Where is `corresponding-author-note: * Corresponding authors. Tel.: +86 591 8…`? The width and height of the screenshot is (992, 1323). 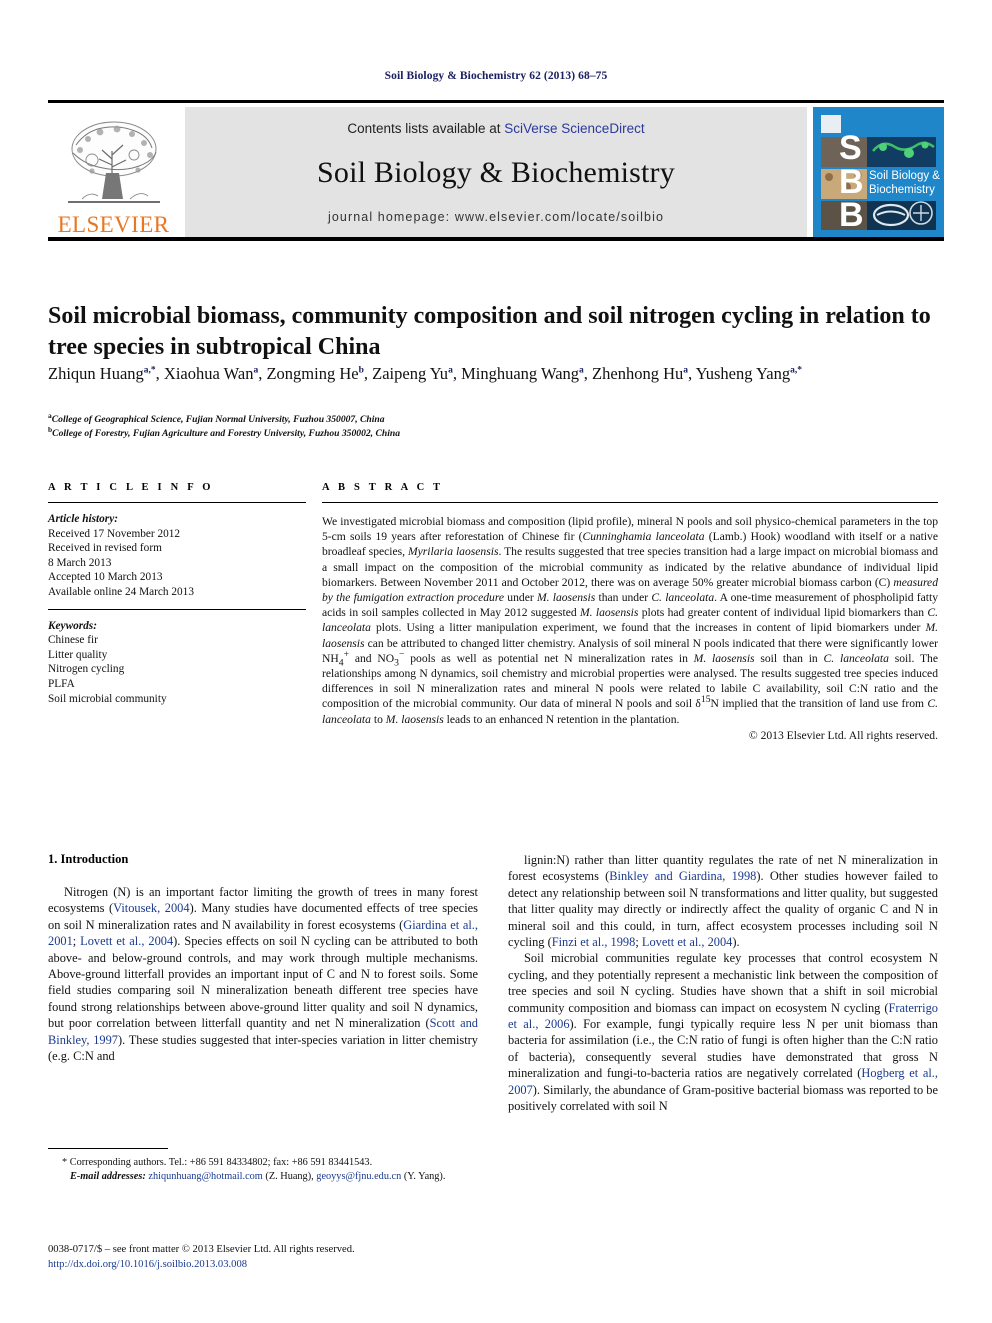
corresponding-author-note: * Corresponding authors. Tel.: +86 591 8… is located at coordinates (217, 1162).